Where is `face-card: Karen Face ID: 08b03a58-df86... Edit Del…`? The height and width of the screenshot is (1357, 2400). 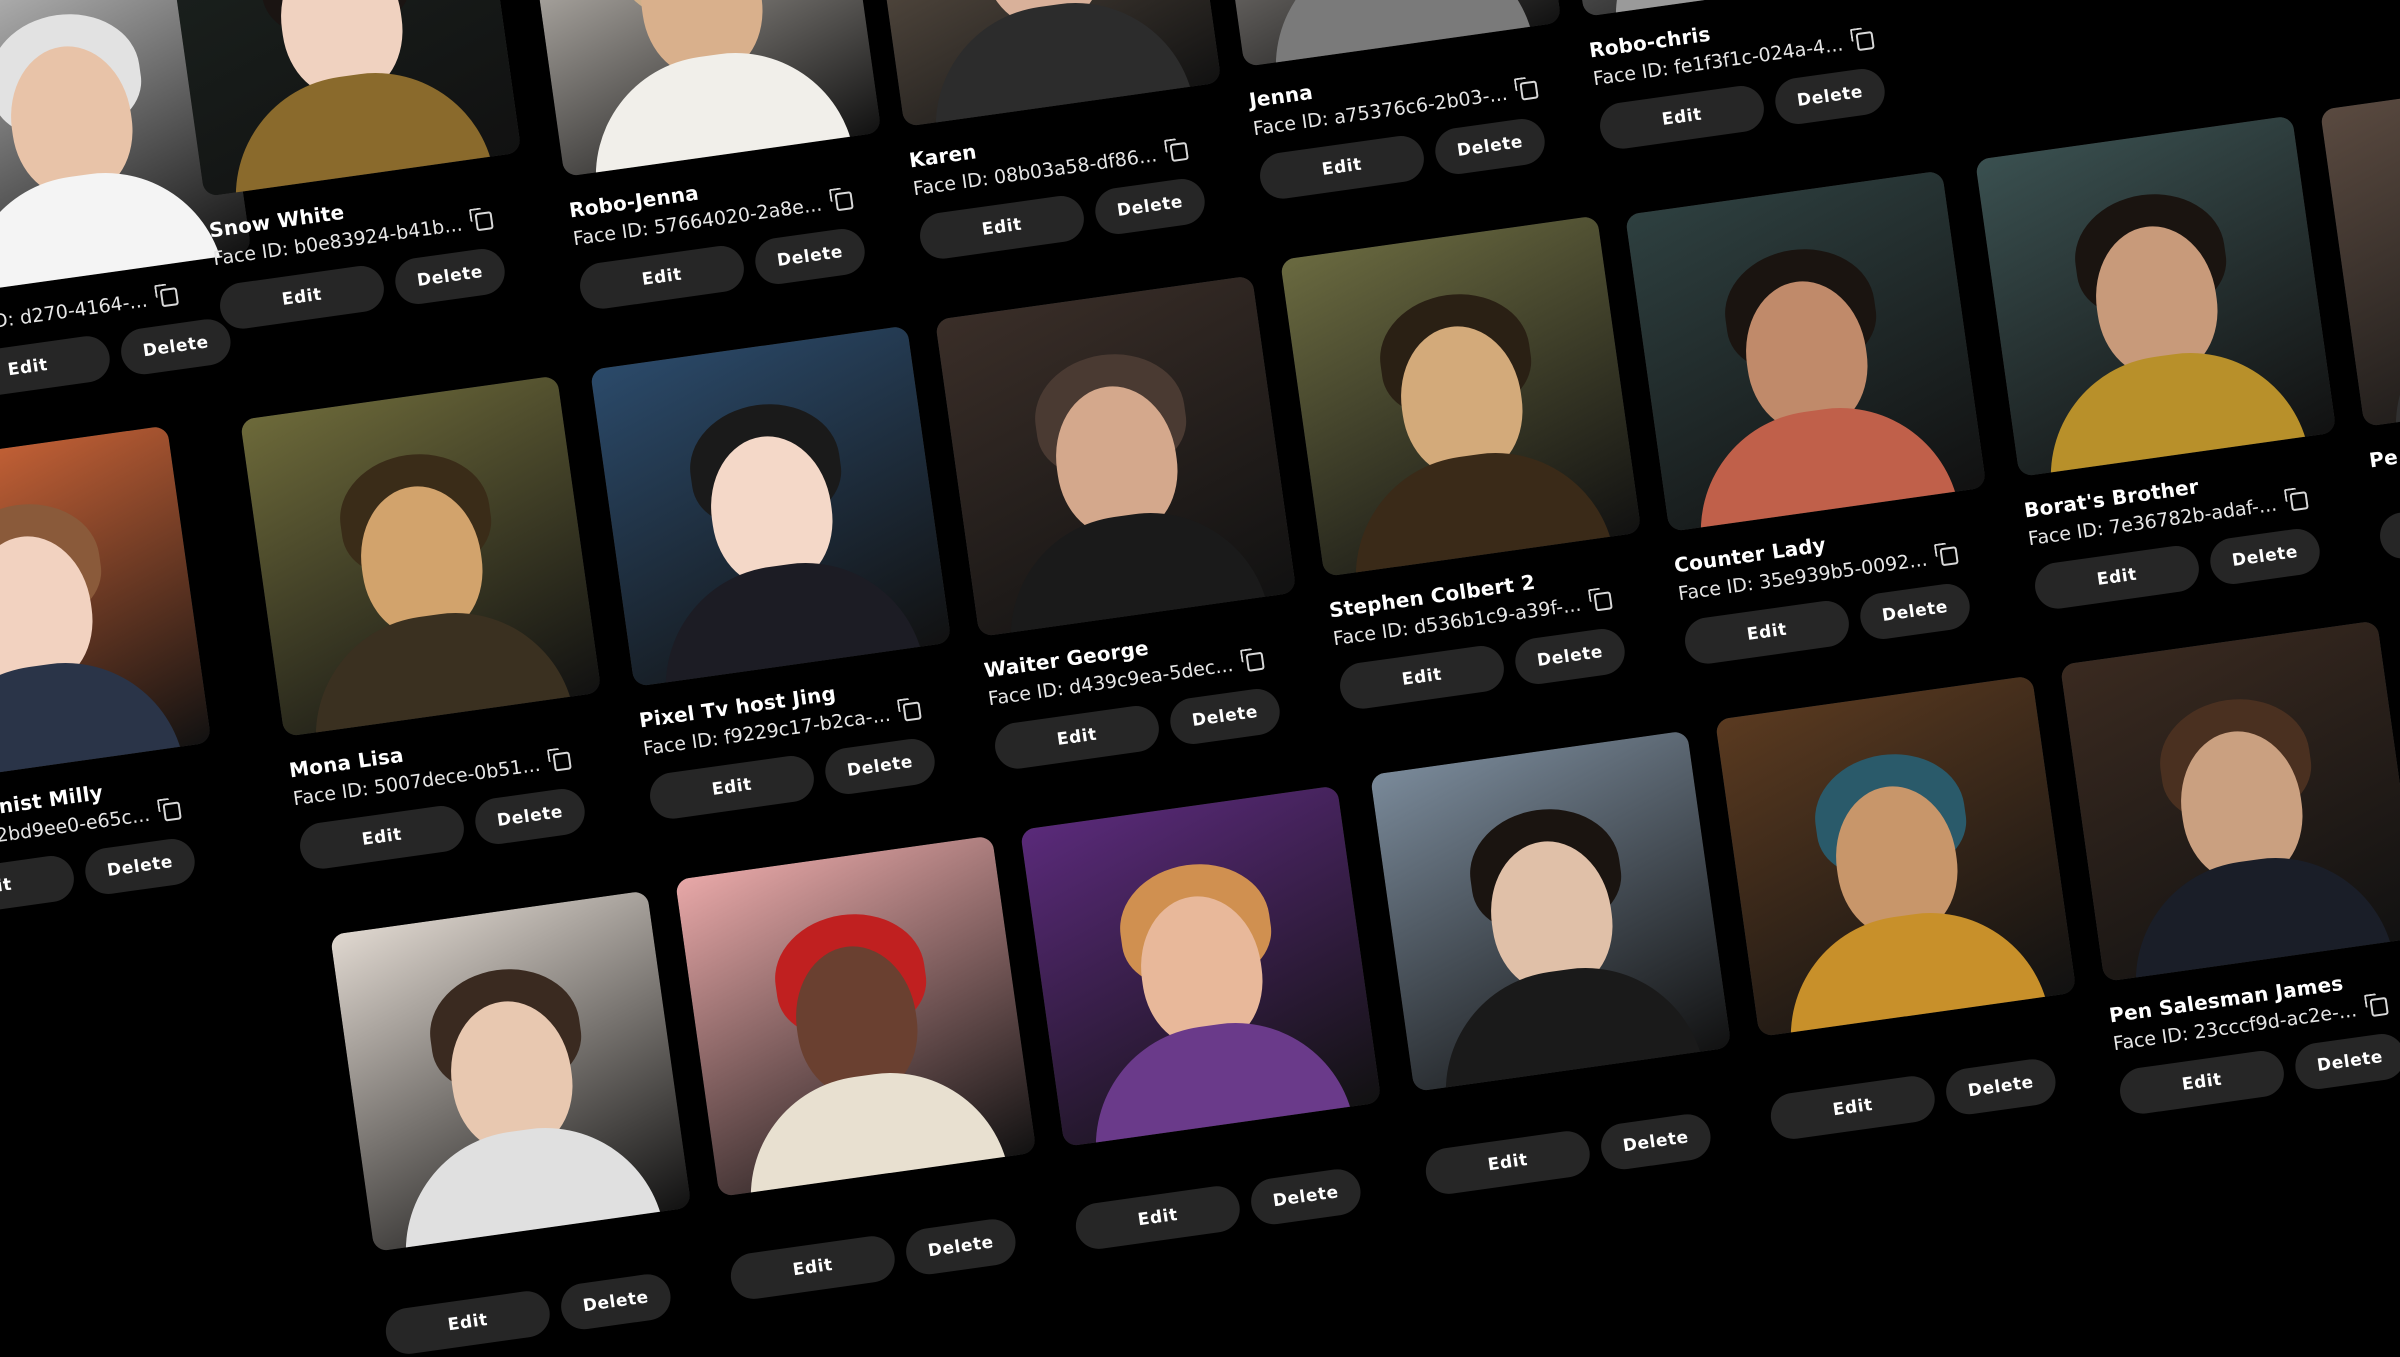
face-card: Karen Face ID: 08b03a58-df86... Edit Del… is located at coordinates (1060, 131).